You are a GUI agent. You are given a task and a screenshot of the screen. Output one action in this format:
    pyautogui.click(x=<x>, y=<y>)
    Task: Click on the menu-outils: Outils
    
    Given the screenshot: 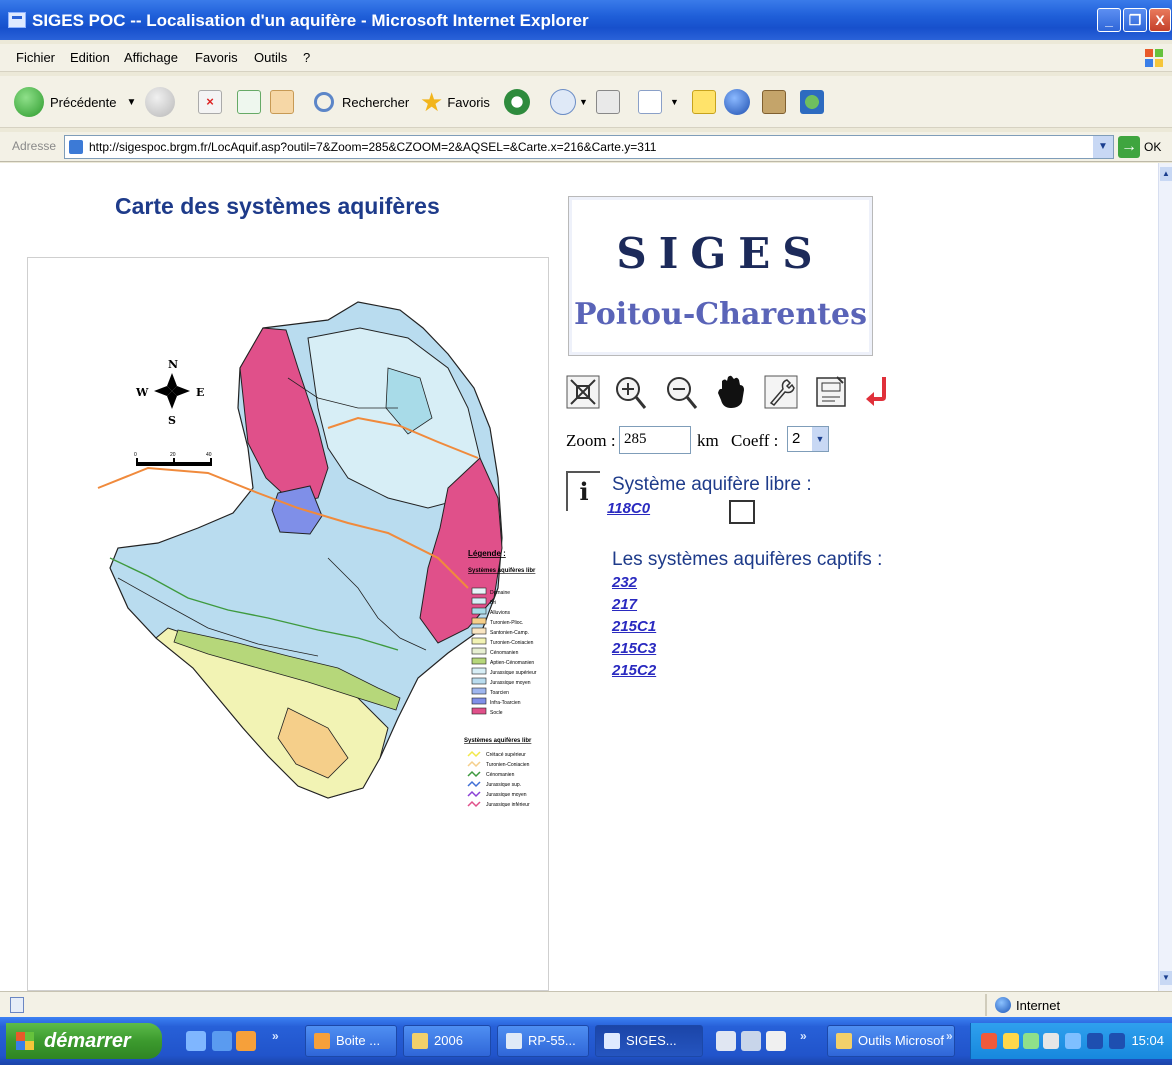 What is the action you would take?
    pyautogui.click(x=270, y=57)
    